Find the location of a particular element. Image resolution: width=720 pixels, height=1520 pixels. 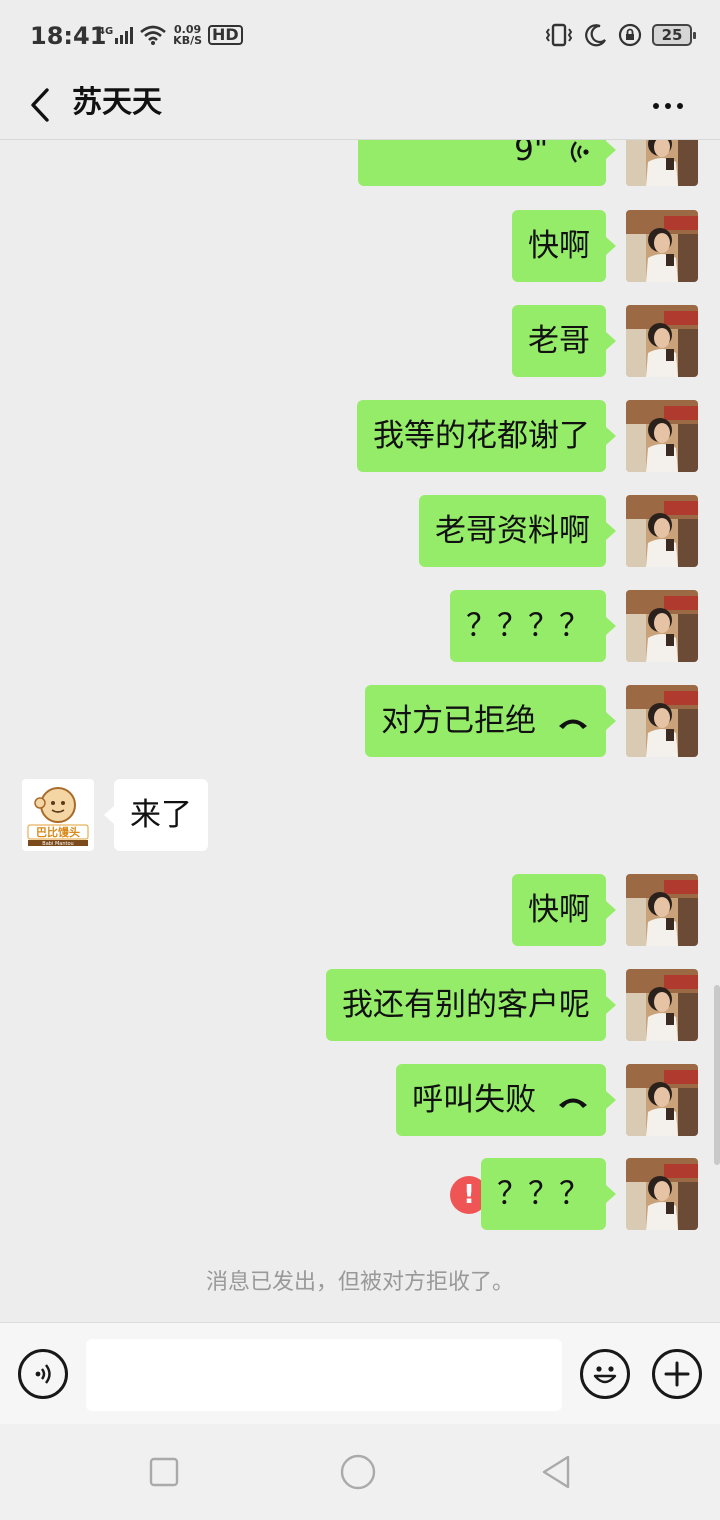

text-message-bubble: 老哥 is located at coordinates (564, 341).